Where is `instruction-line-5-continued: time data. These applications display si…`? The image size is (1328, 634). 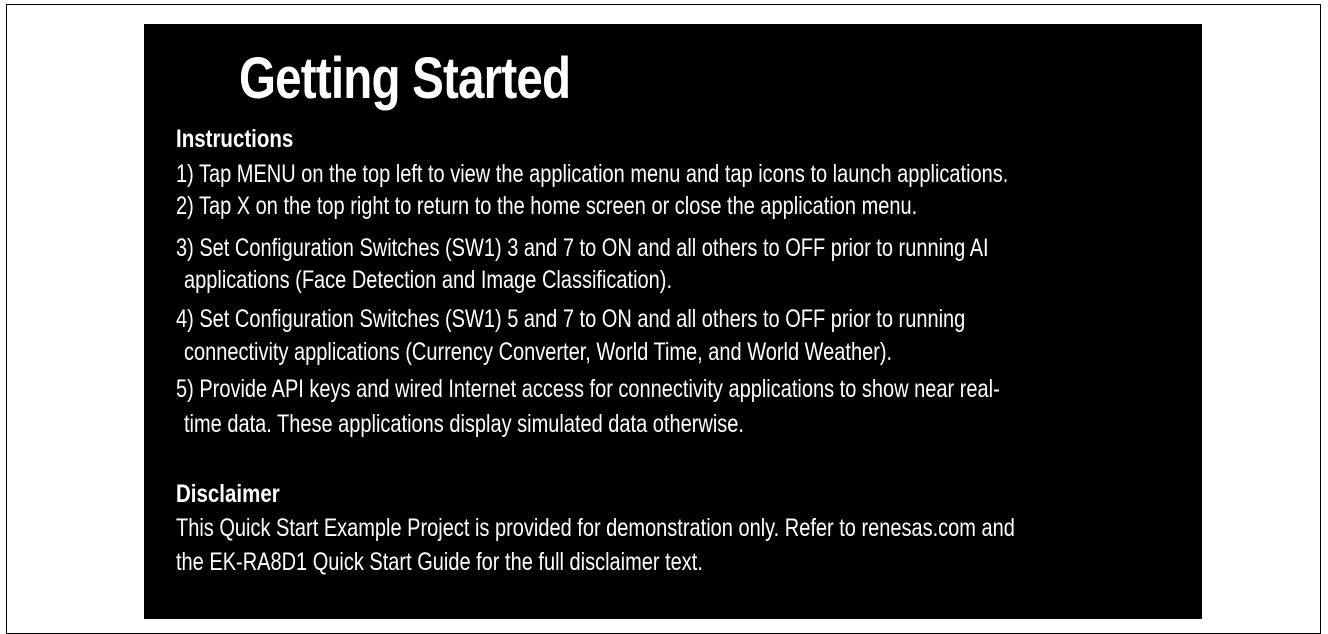 instruction-line-5-continued: time data. These applications display si… is located at coordinates (464, 424).